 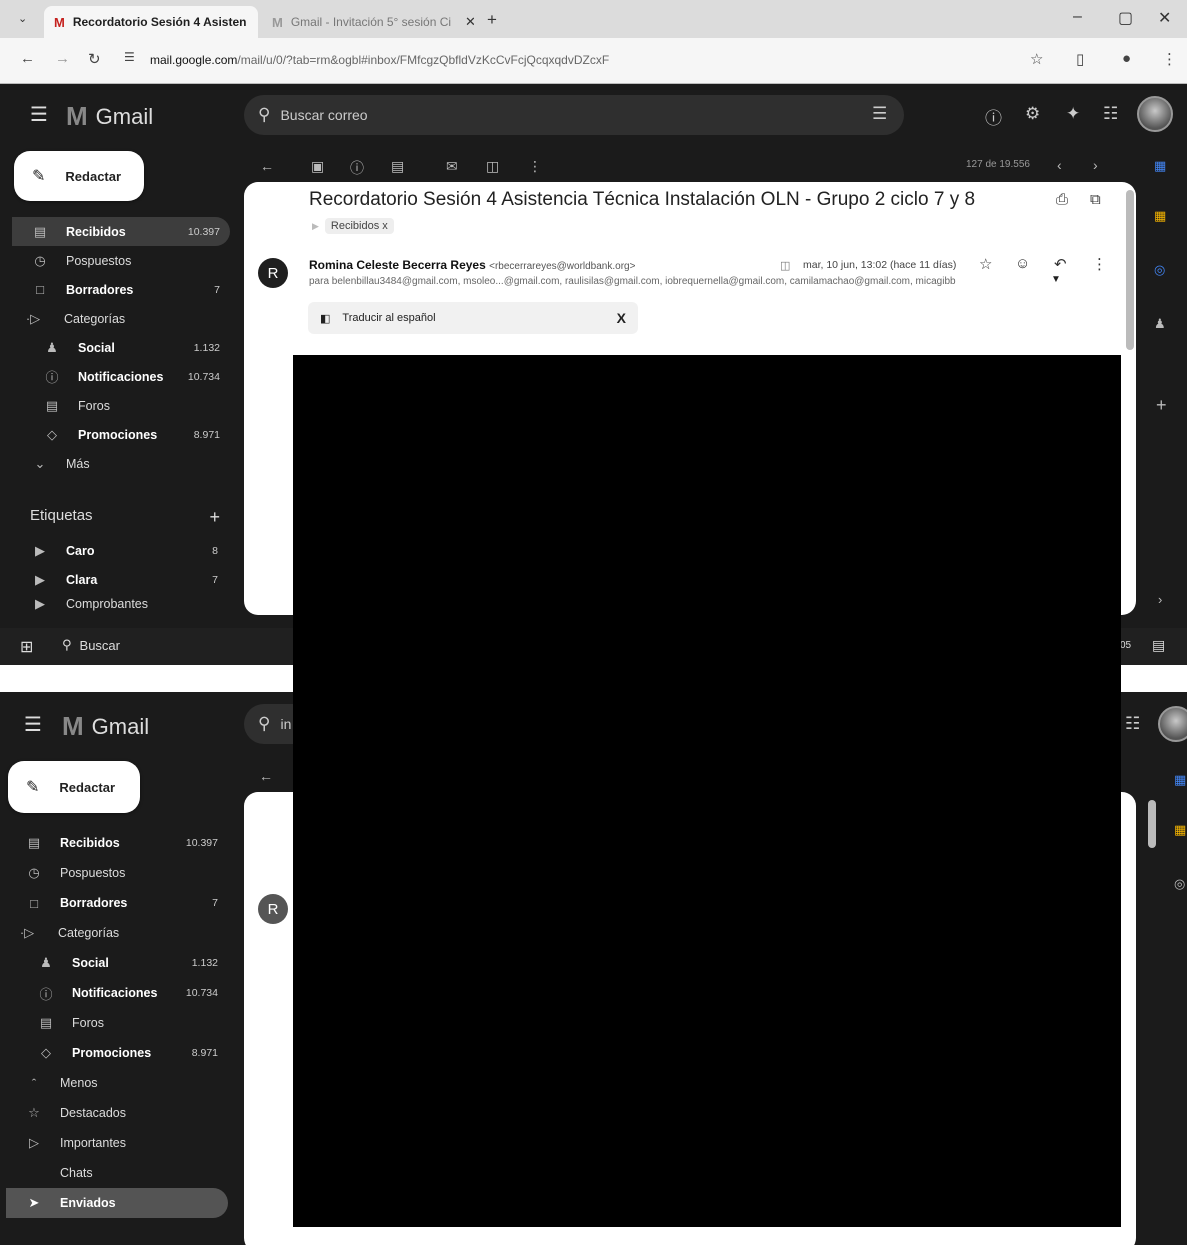 I want to click on gemini-sparkle-icon: ✦, so click(x=1073, y=114).